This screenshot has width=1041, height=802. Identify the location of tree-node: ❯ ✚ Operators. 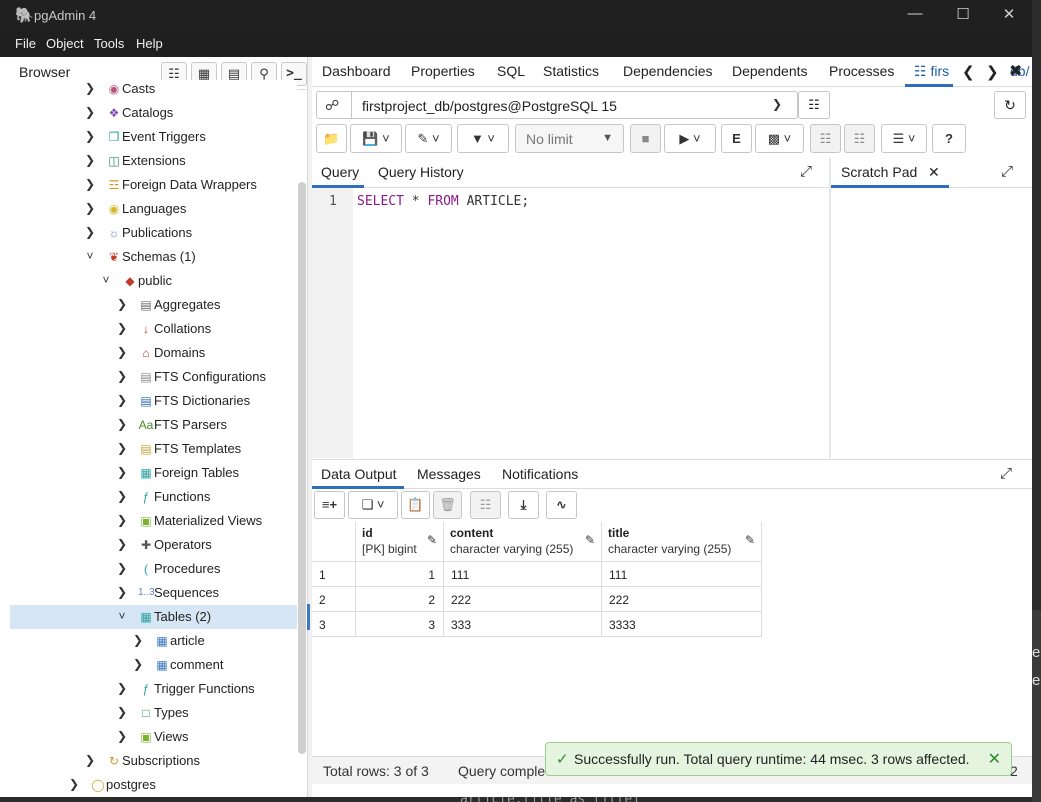
(153, 545).